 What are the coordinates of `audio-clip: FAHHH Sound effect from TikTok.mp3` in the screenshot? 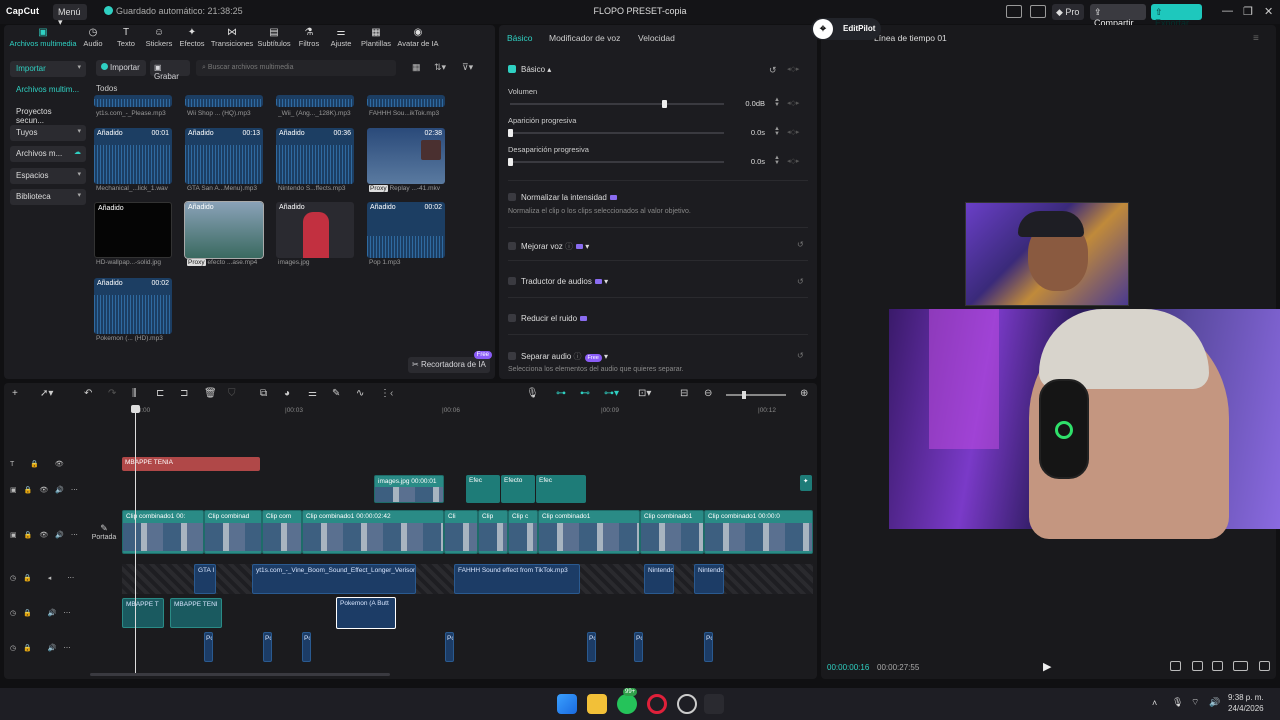 It's located at (517, 579).